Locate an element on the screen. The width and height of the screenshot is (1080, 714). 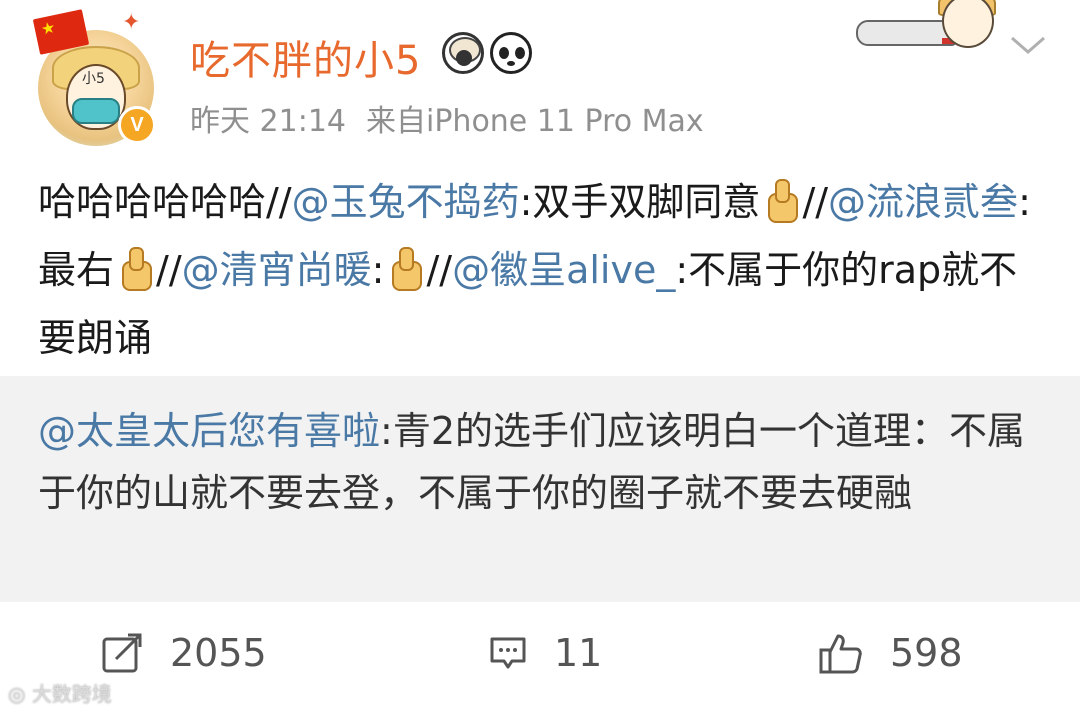
chevron-down-icon is located at coordinates (1028, 45).